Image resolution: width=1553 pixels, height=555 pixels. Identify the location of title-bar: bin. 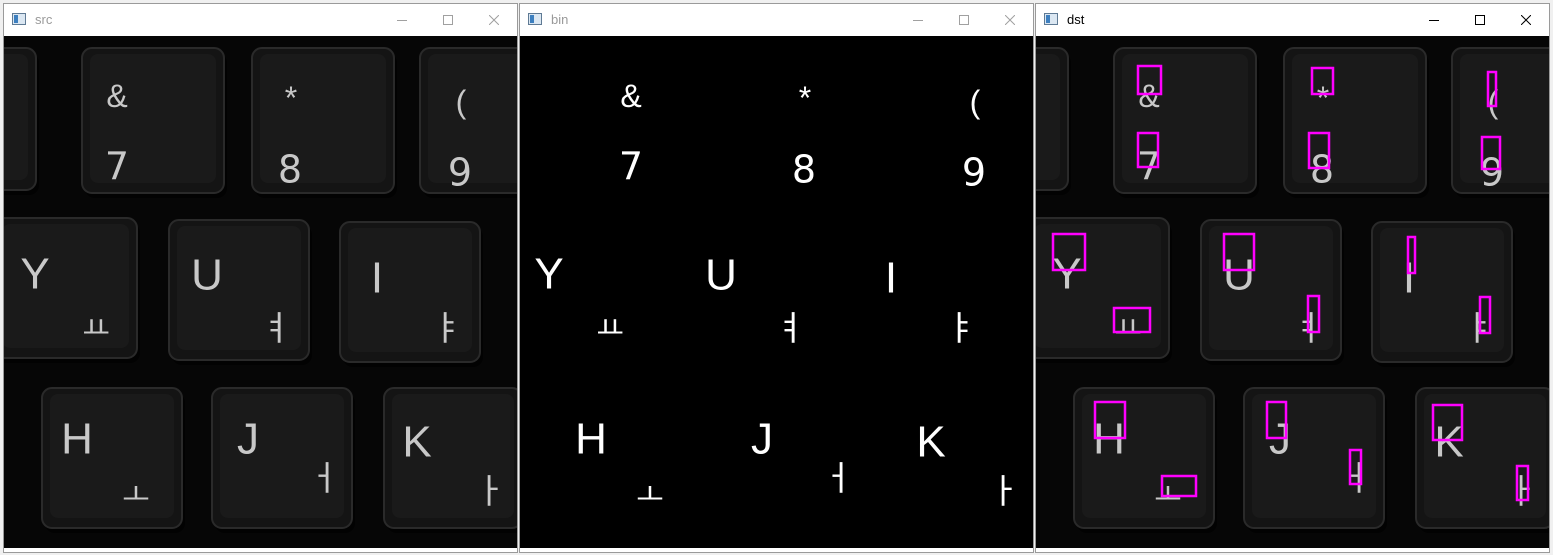
(776, 20).